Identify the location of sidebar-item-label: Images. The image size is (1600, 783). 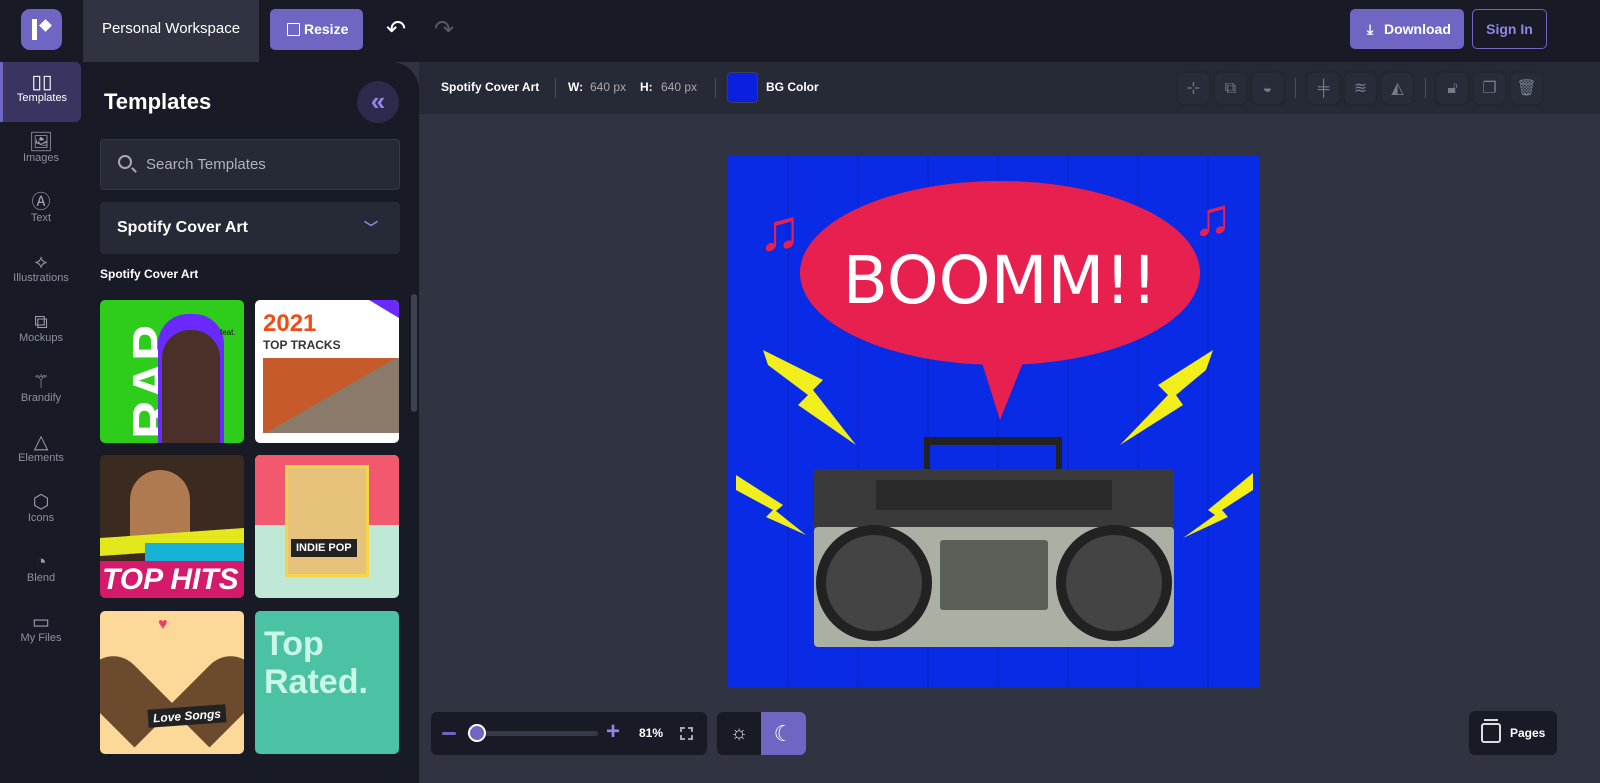
(41, 158).